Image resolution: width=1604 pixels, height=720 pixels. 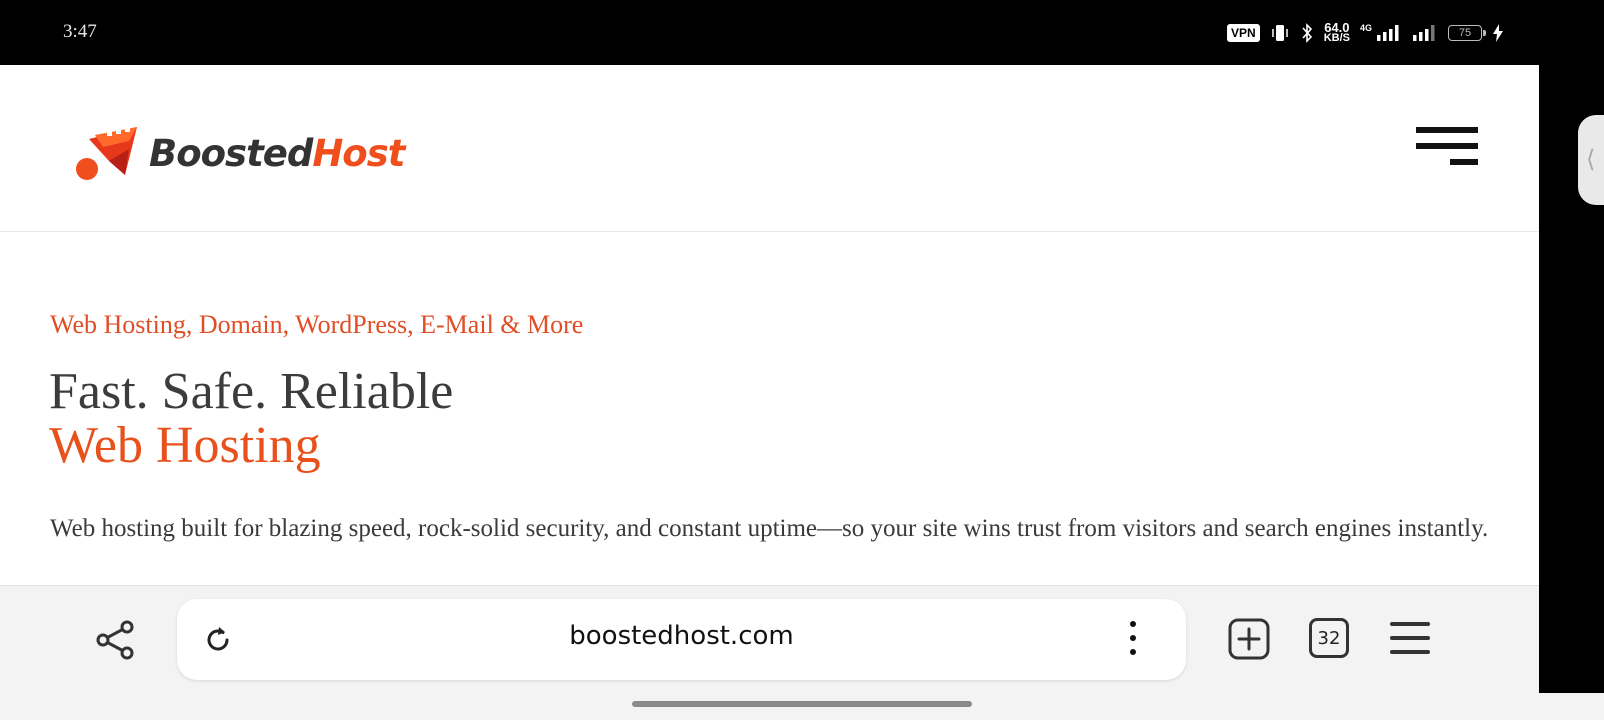 I want to click on url-text: boostedhost.com, so click(x=681, y=636).